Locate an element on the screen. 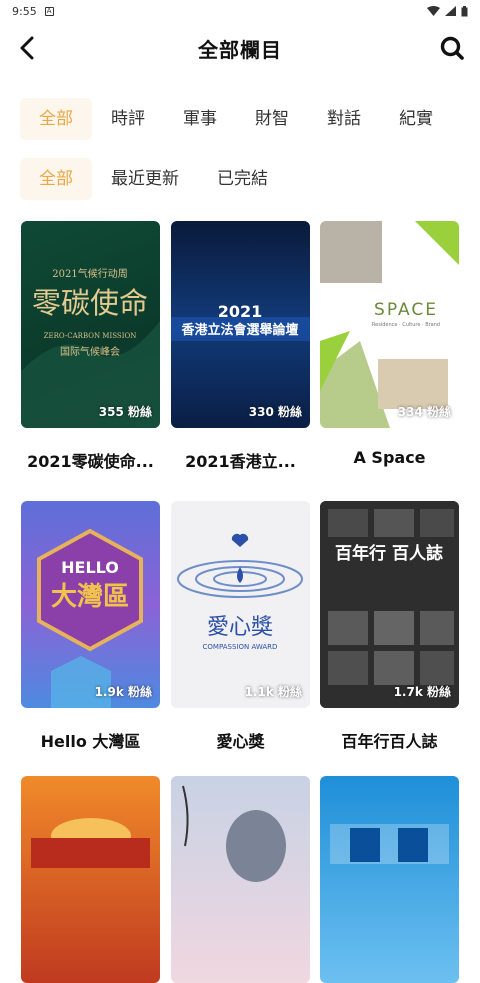 This screenshot has height=983, width=480. art-line-1: 百年行 百人誌 is located at coordinates (389, 553).